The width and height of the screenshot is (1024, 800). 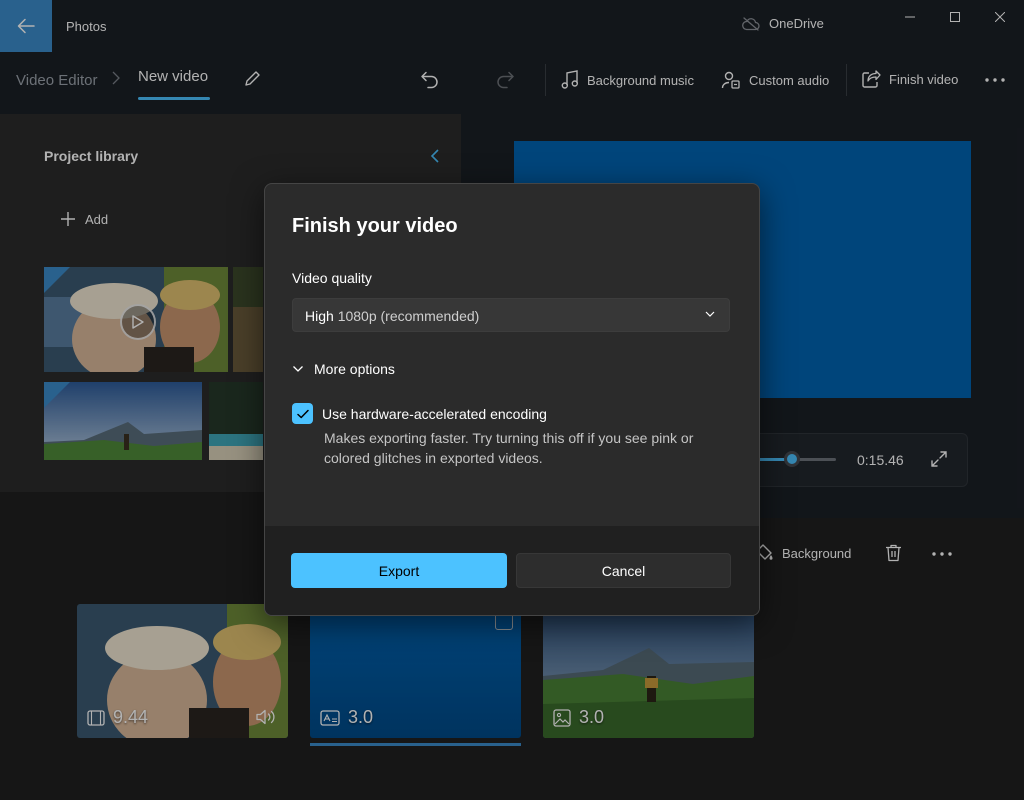 I want to click on more-options-toggle: More options, so click(x=343, y=369).